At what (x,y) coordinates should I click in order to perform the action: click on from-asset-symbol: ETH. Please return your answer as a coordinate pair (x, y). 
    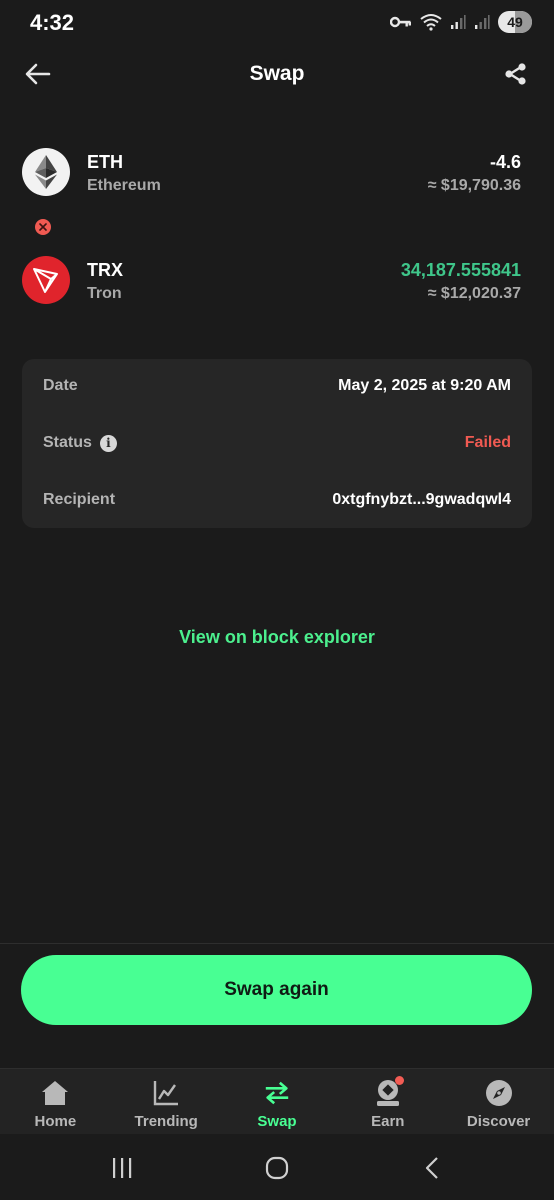
    Looking at the image, I should click on (105, 162).